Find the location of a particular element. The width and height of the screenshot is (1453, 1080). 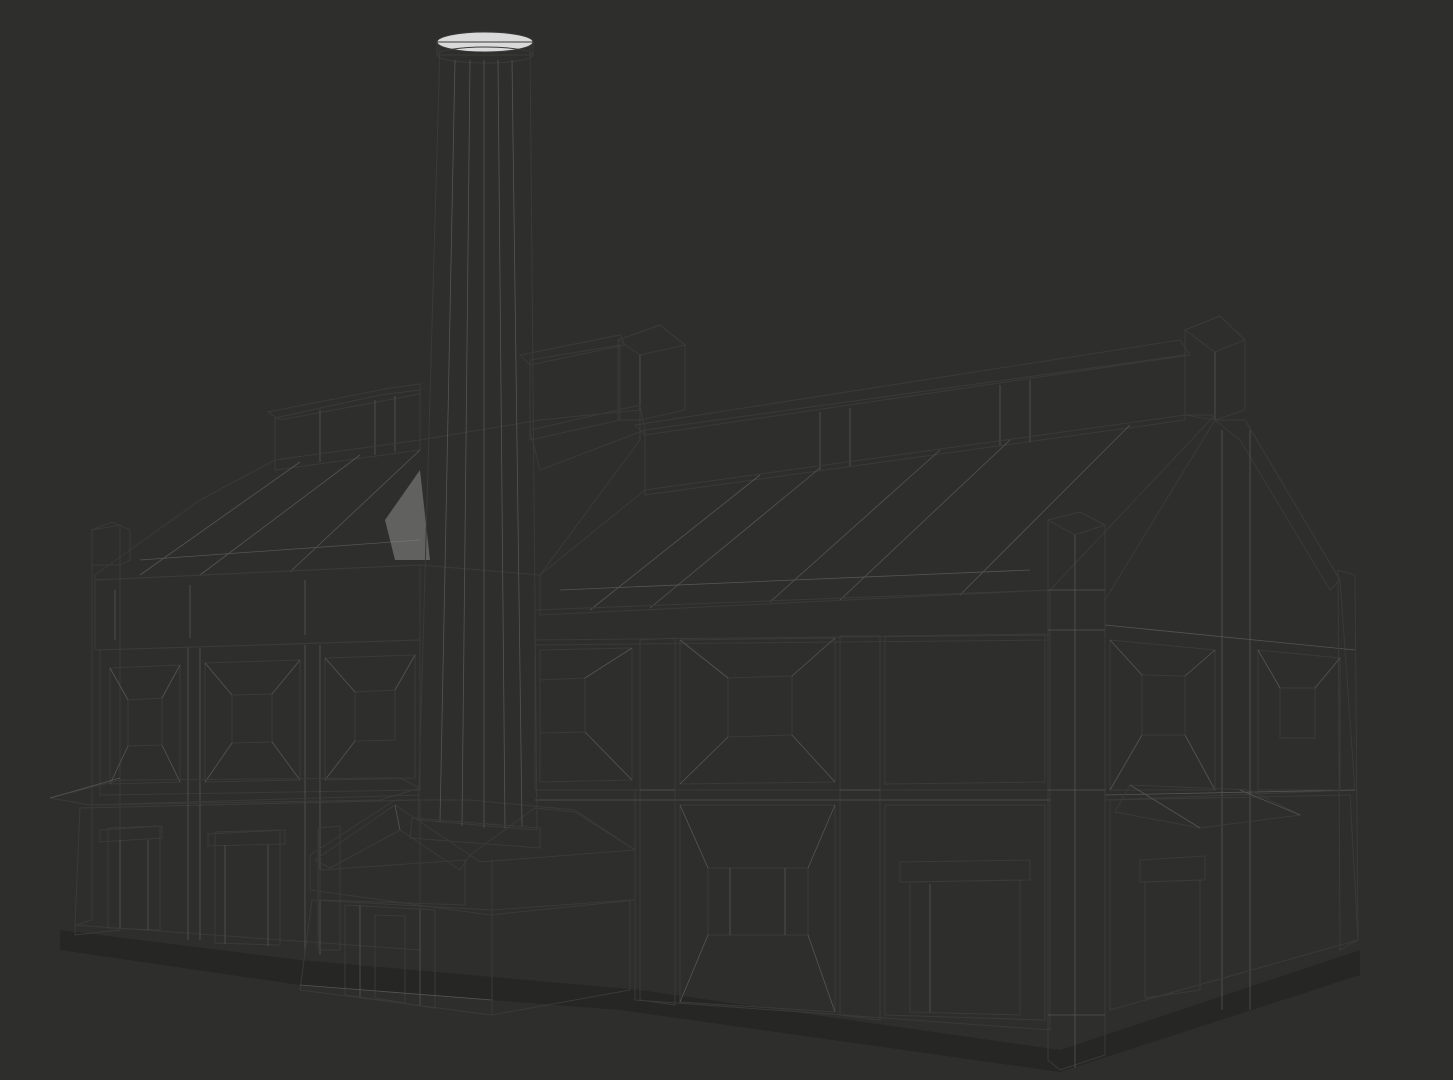

ground-shadow is located at coordinates (710, 1001).